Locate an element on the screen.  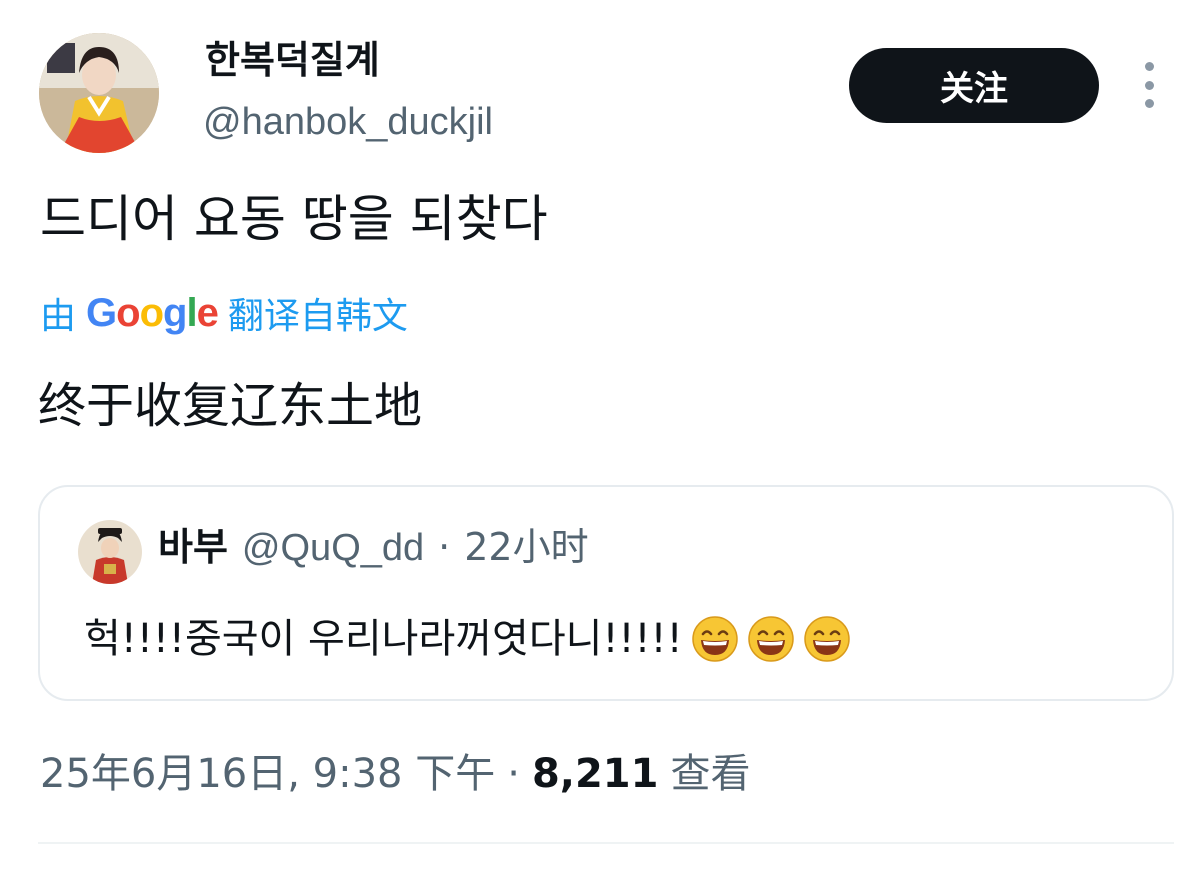
quoted-tweet-text-row: 헉!!!!중국이 우리나라꺼엿다니!!!!! is located at coordinates (467, 639).